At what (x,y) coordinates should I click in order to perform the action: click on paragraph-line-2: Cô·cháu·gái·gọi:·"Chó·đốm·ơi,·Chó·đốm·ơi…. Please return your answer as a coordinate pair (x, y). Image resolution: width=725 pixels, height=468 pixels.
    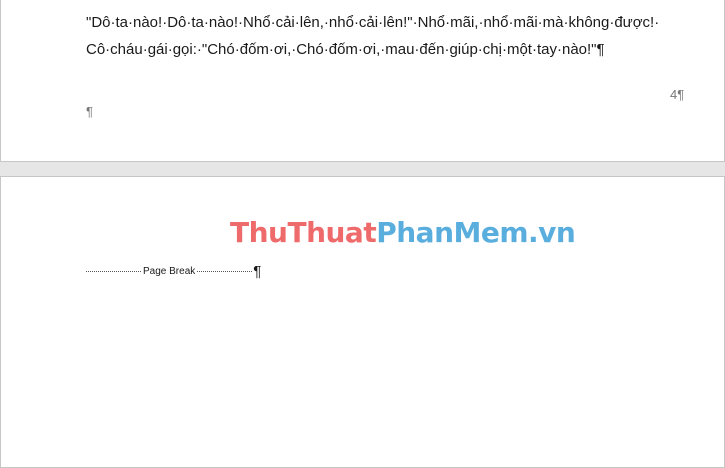
    Looking at the image, I should click on (345, 49).